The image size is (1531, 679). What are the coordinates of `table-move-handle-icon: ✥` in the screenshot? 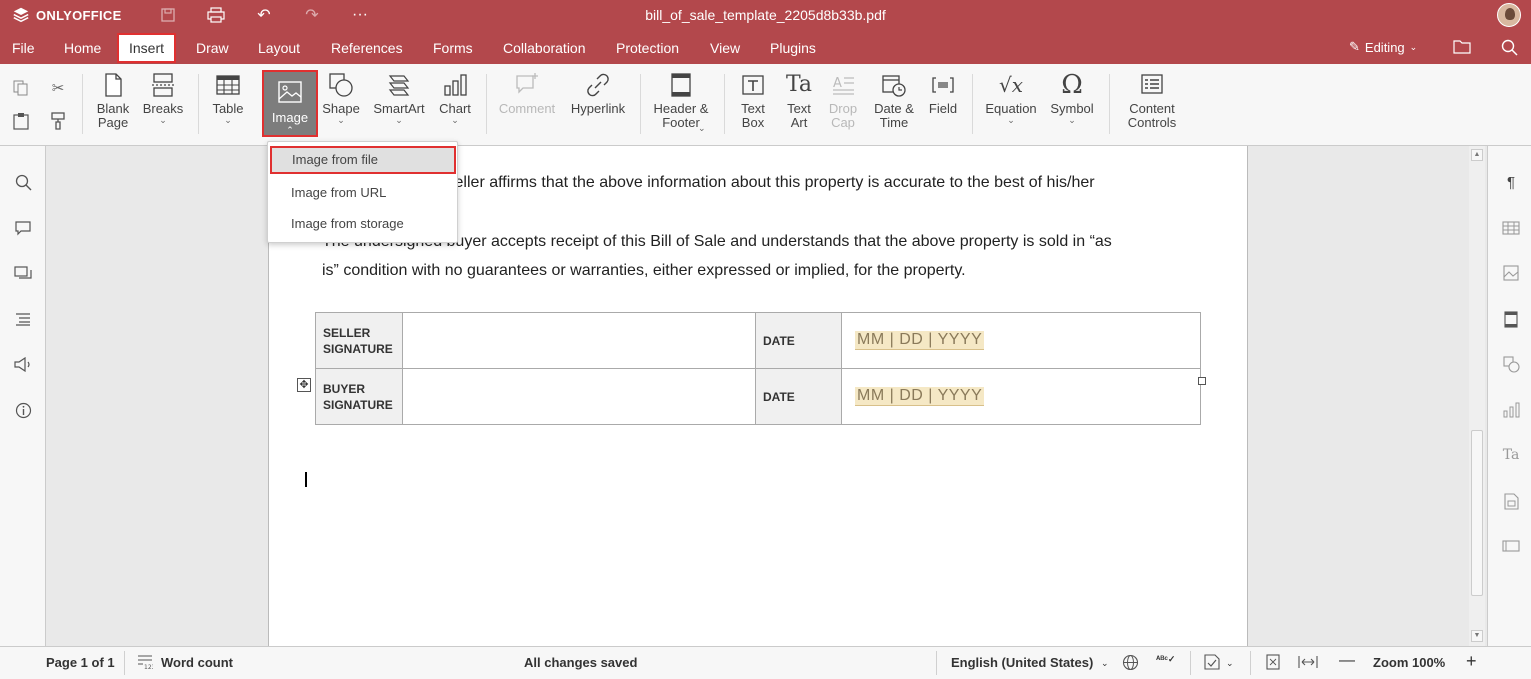 It's located at (304, 385).